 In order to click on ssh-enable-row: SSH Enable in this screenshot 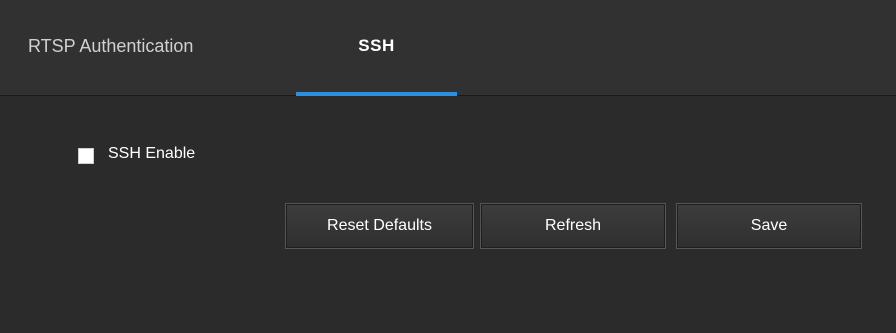, I will do `click(136, 154)`.